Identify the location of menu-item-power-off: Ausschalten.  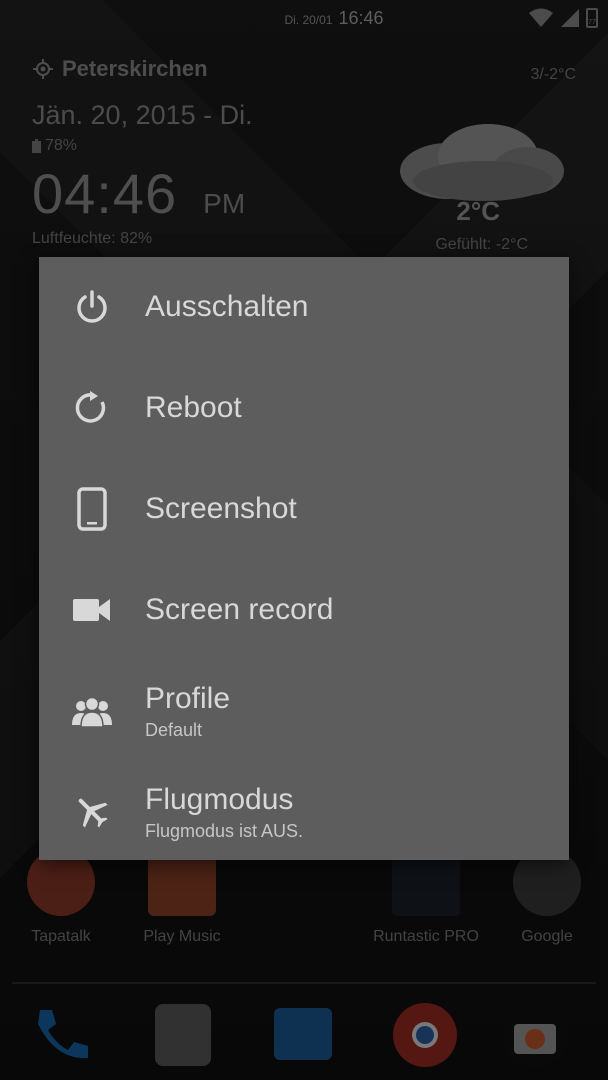
(304, 307).